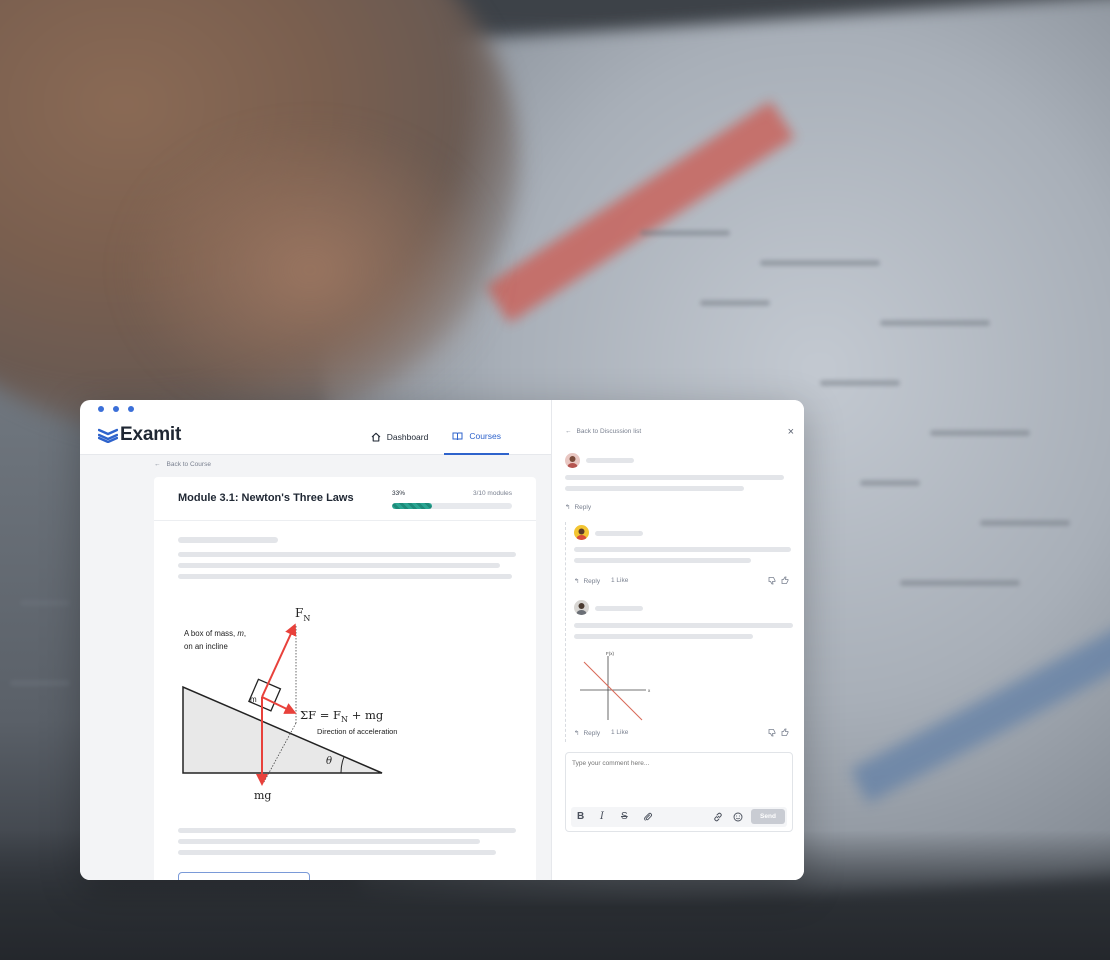  Describe the element at coordinates (648, 817) in the screenshot. I see `attachment-icon` at that location.